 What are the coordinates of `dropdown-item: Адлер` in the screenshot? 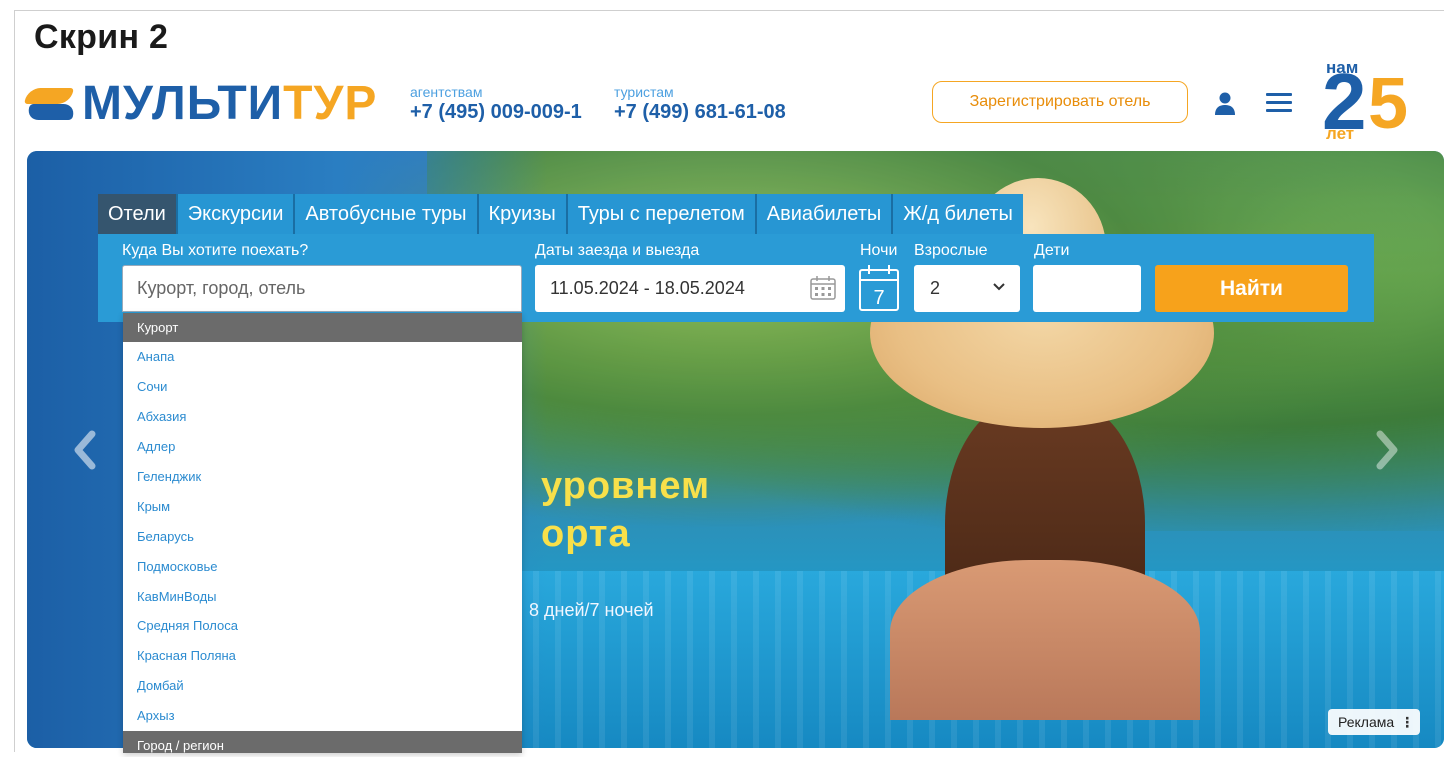 It's located at (322, 447).